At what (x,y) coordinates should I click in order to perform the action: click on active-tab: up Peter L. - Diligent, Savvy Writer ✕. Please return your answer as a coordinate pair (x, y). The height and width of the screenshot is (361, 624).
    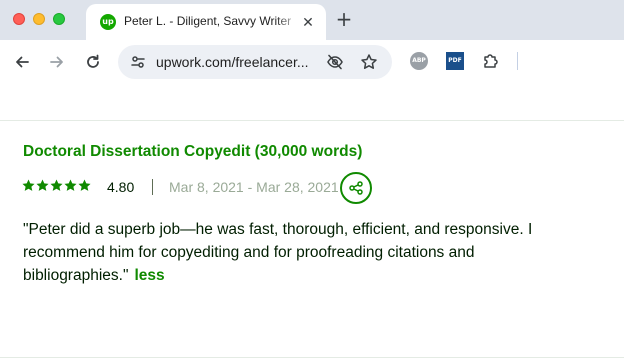
    Looking at the image, I should click on (206, 22).